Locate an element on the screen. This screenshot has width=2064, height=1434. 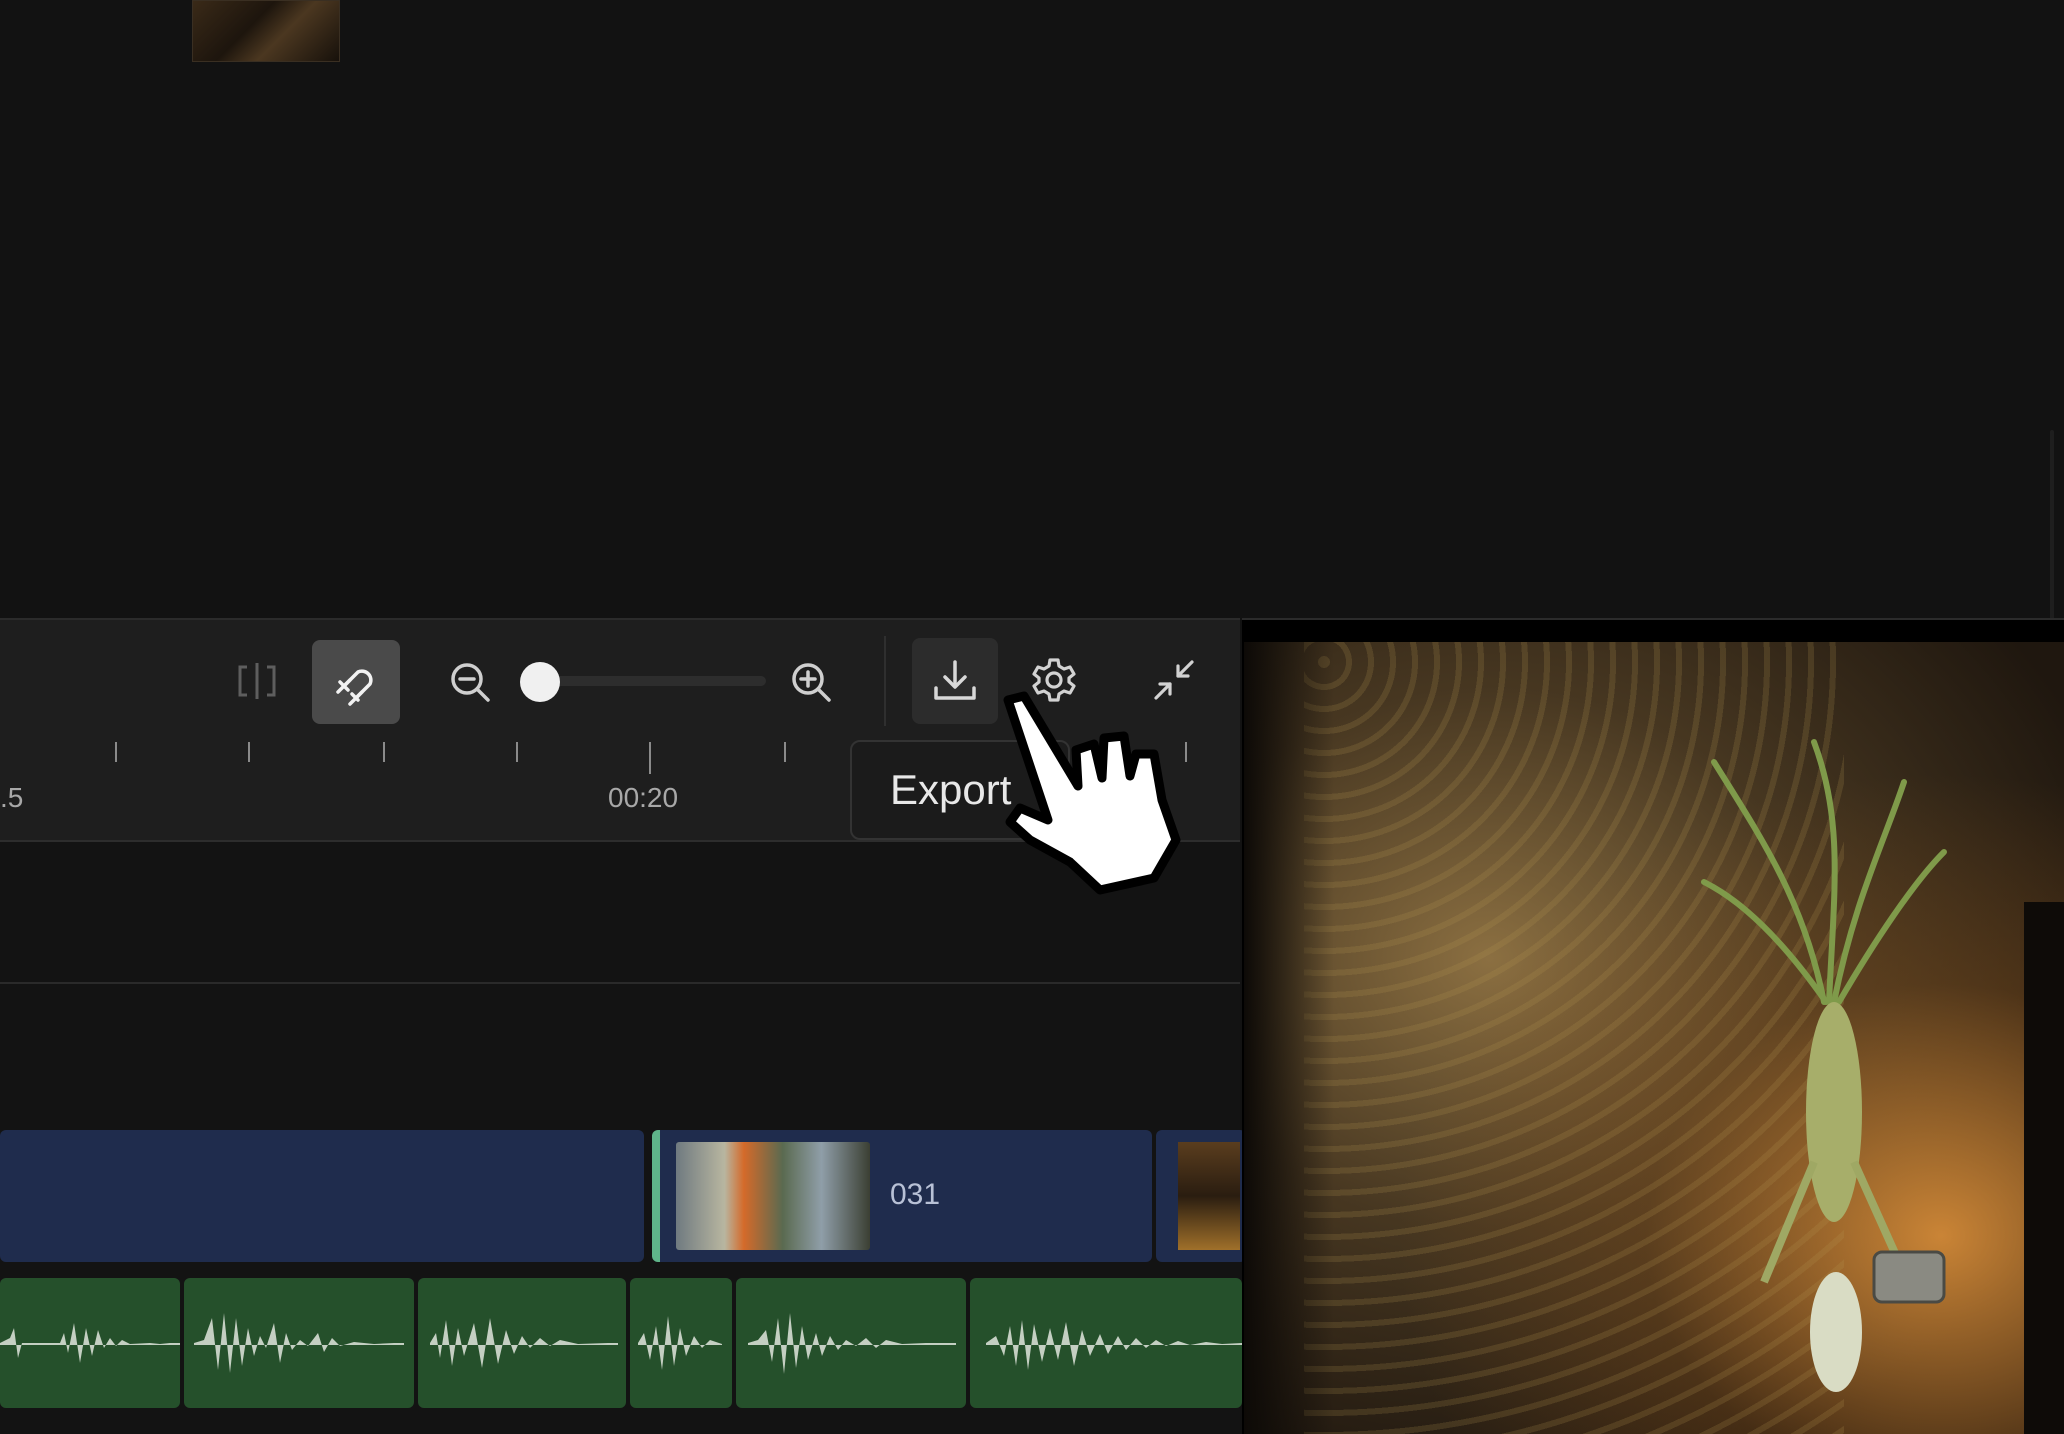
zoom-slider-handle is located at coordinates (540, 682).